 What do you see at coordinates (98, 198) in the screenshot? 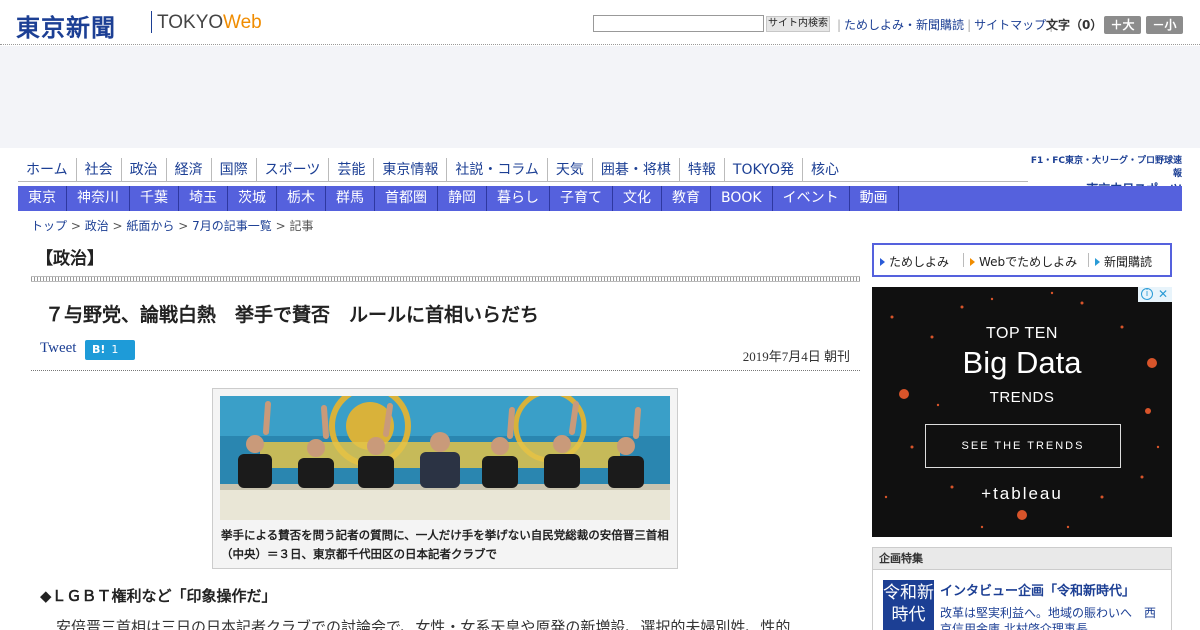
I see `region-nav-item: 神奈川` at bounding box center [98, 198].